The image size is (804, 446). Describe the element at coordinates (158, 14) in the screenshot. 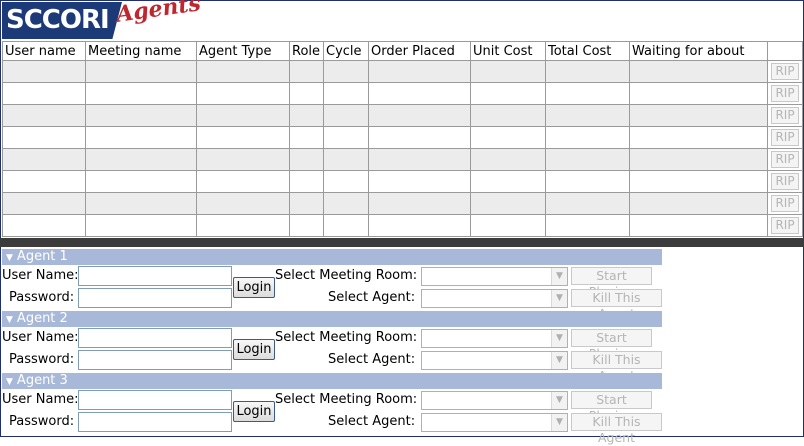

I see `logo-product: Agents` at that location.